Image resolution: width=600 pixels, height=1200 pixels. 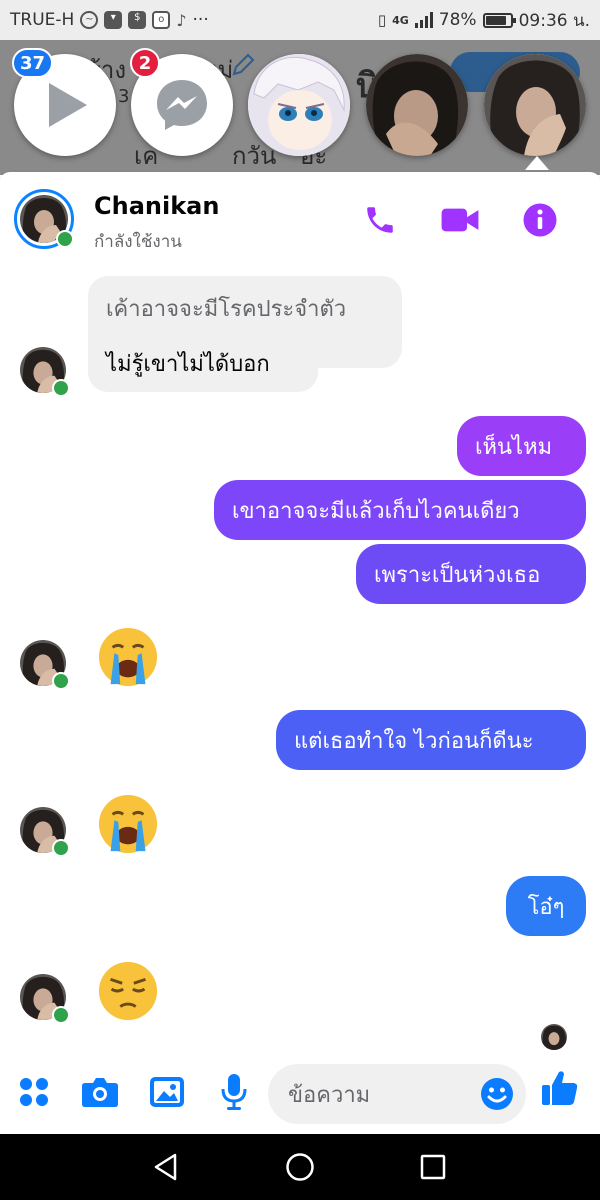 What do you see at coordinates (226, 309) in the screenshot?
I see `message-text: เค้าอาจจะมีโรคประจำตัว` at bounding box center [226, 309].